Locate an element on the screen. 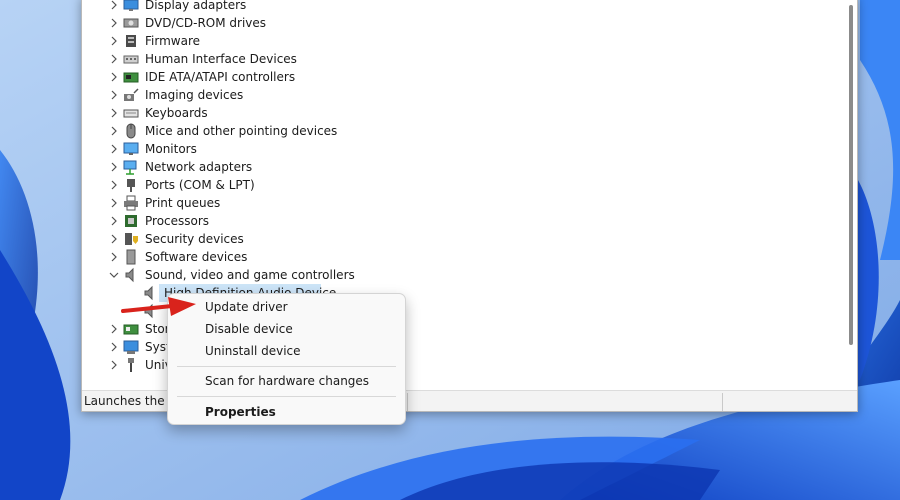  usb-icon is located at coordinates (131, 365).